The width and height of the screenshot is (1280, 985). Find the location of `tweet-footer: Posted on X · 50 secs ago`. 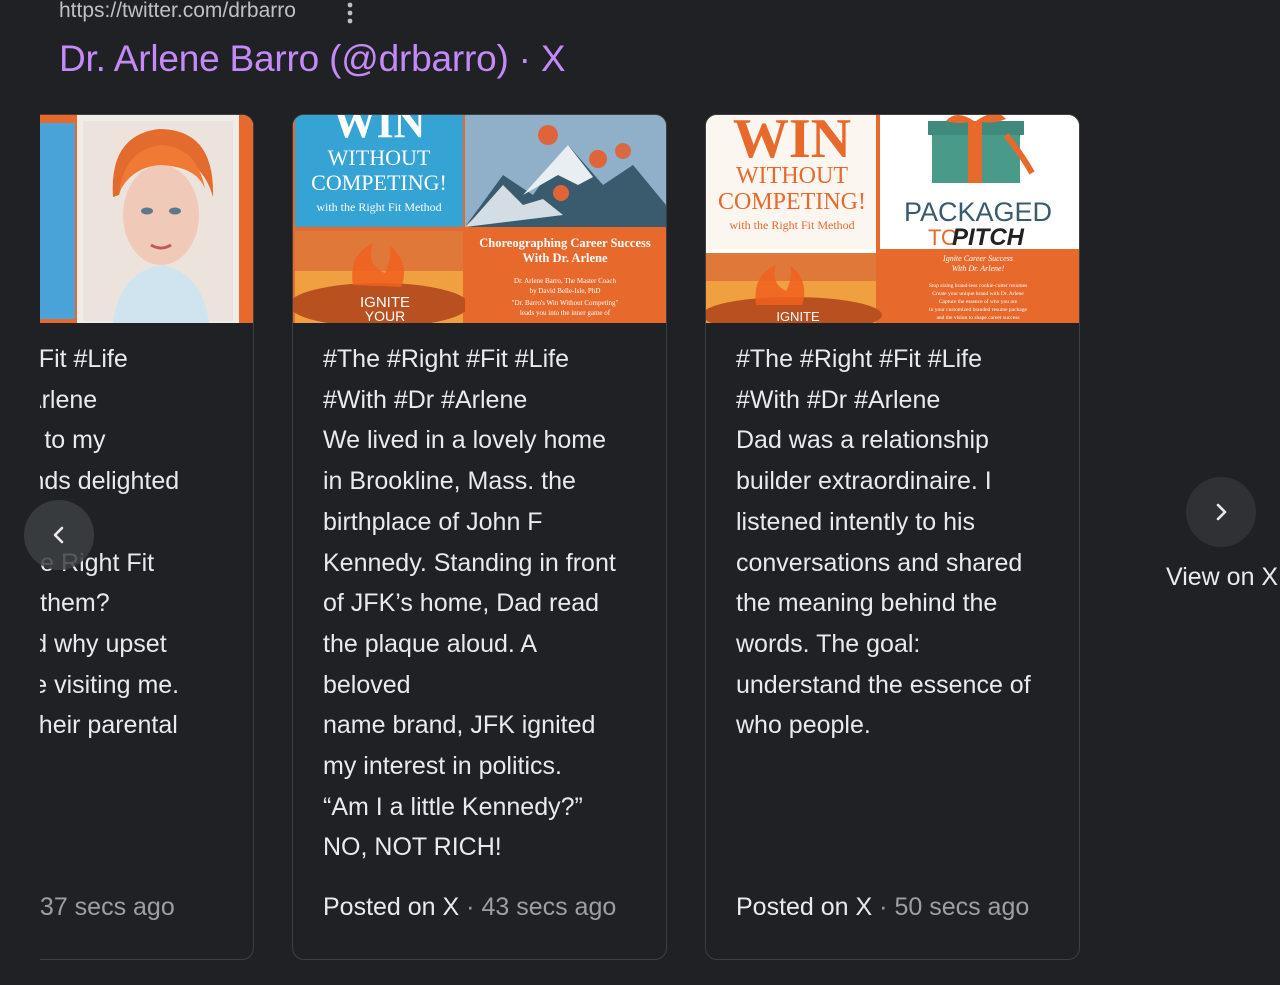

tweet-footer: Posted on X · 50 secs ago is located at coordinates (882, 907).